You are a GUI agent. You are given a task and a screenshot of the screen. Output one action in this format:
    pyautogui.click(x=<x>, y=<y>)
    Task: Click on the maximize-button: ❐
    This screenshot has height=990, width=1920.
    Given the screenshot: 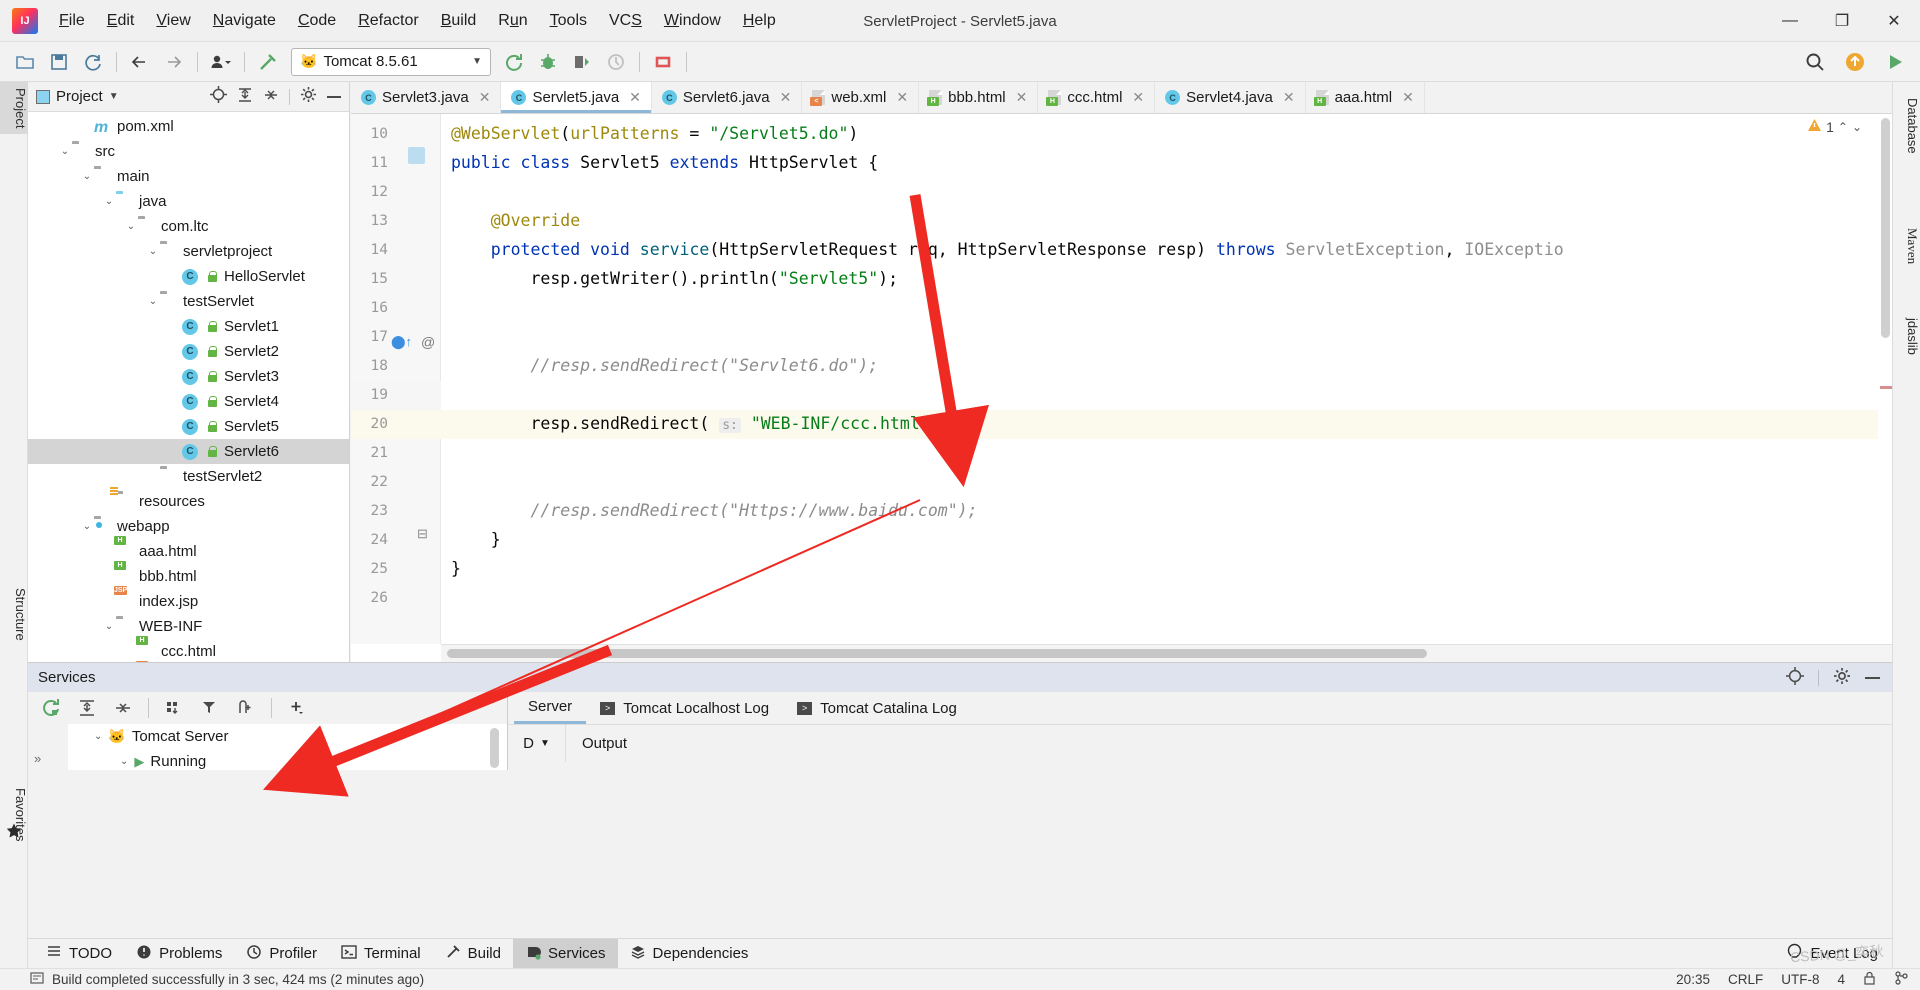 What is the action you would take?
    pyautogui.click(x=1842, y=21)
    